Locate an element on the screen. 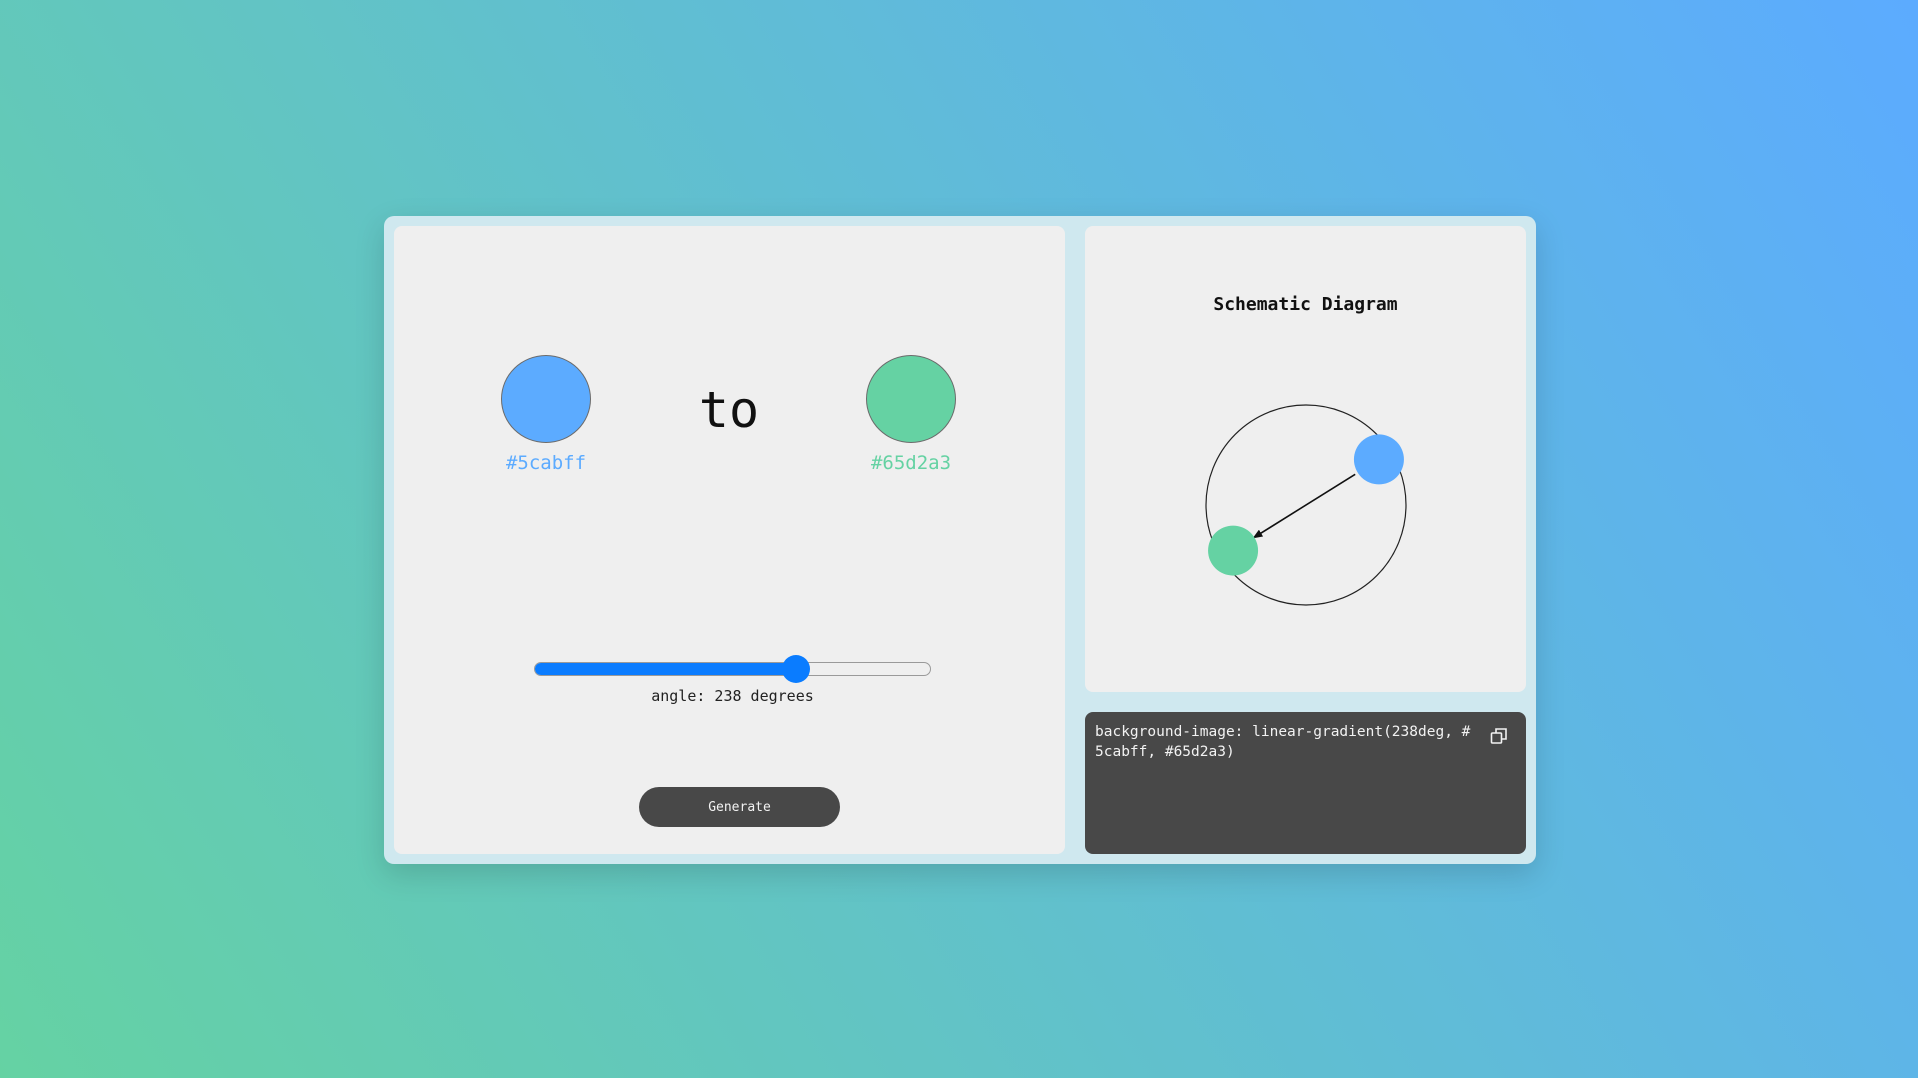 The width and height of the screenshot is (1918, 1078). angle-label: angle: 238 degrees is located at coordinates (732, 696).